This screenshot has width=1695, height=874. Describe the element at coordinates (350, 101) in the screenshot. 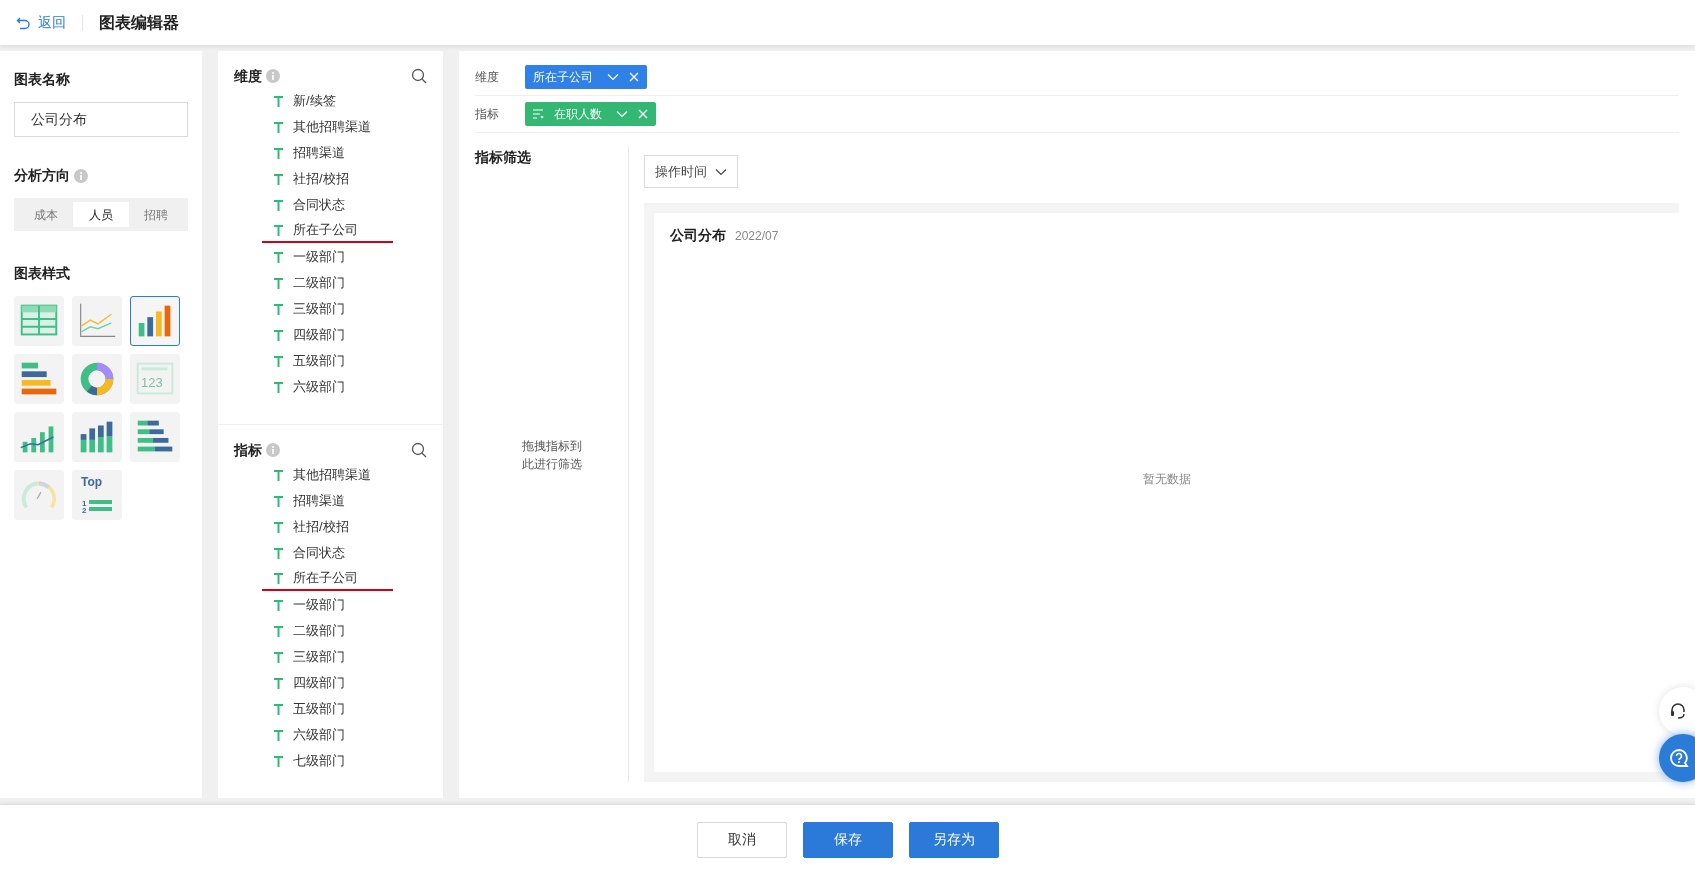

I see `field-item: 新/续签` at that location.